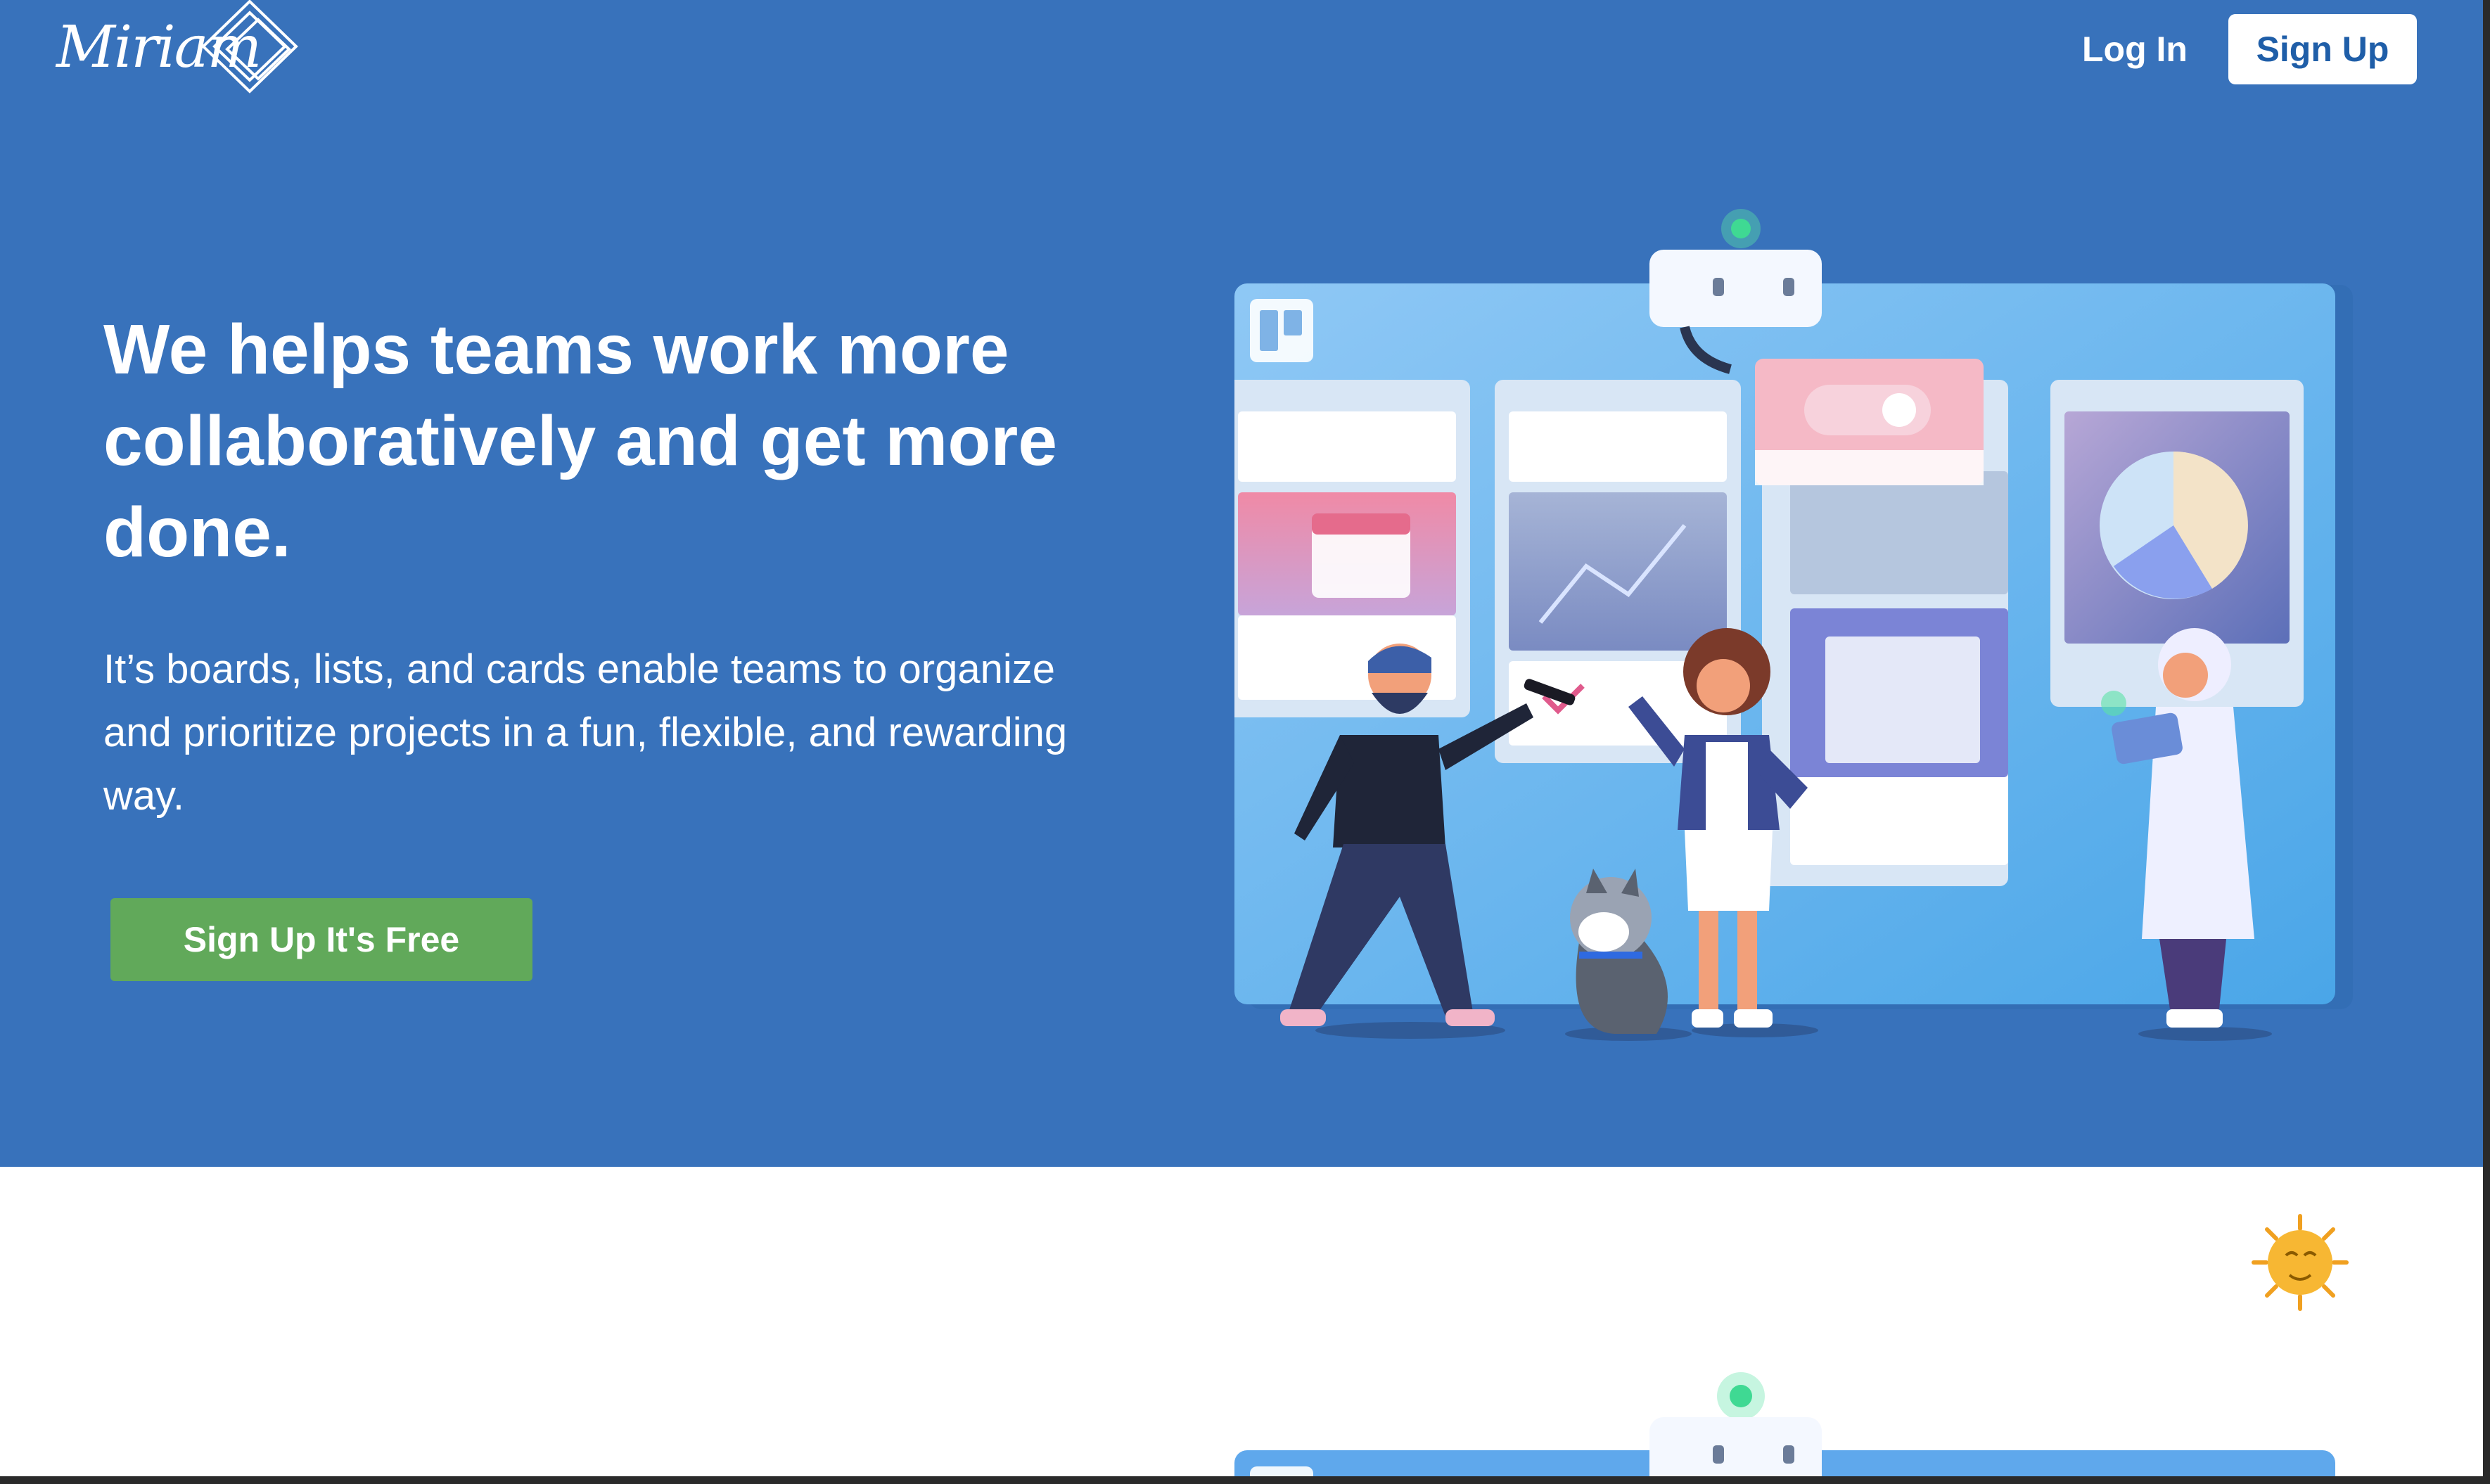 The width and height of the screenshot is (2490, 1484). Describe the element at coordinates (2135, 49) in the screenshot. I see `login-link: Log In` at that location.